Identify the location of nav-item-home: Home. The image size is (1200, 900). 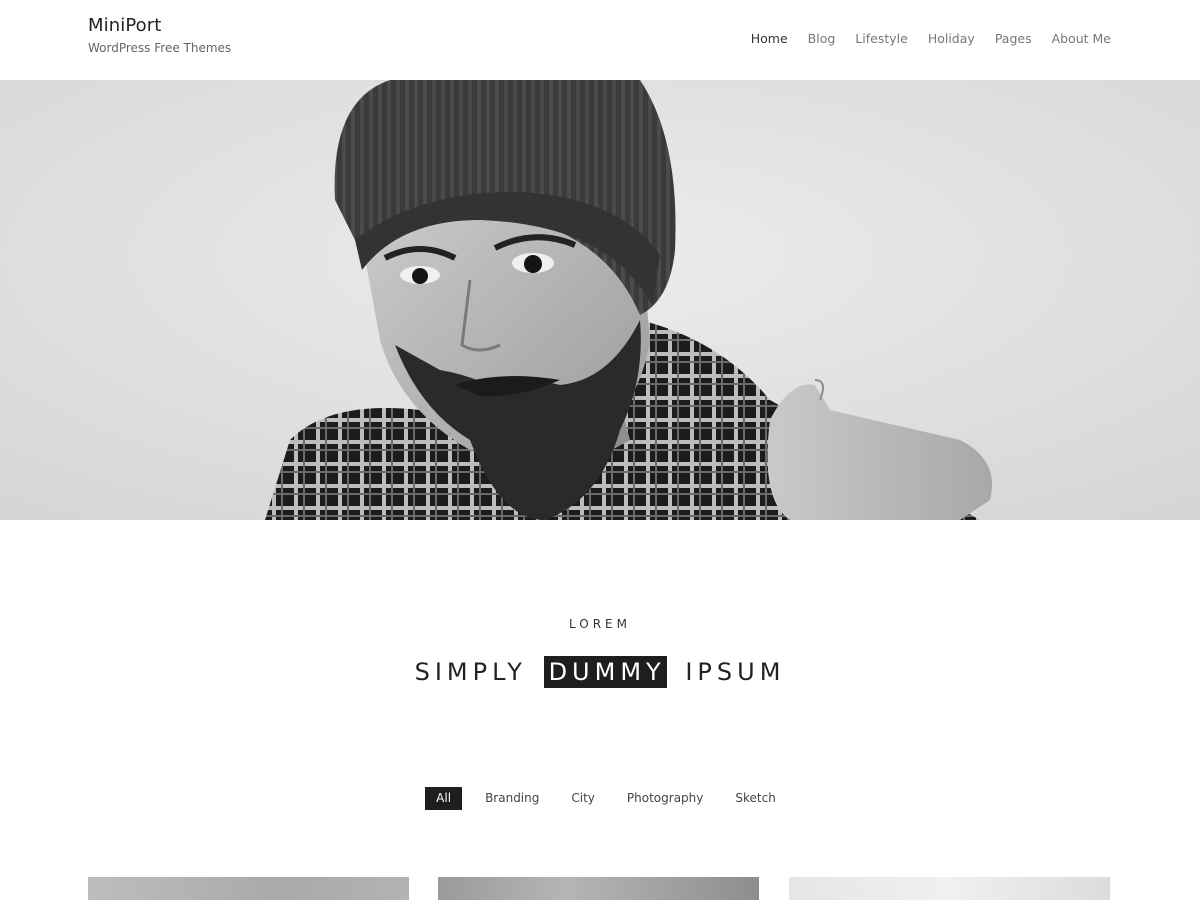
(769, 38).